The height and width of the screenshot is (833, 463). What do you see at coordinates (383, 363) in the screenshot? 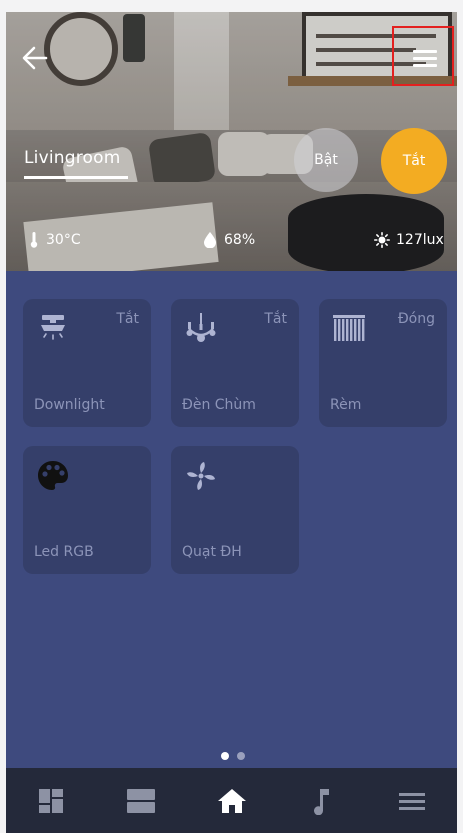
I see `device-tile-curtain: Đóng Rèm` at bounding box center [383, 363].